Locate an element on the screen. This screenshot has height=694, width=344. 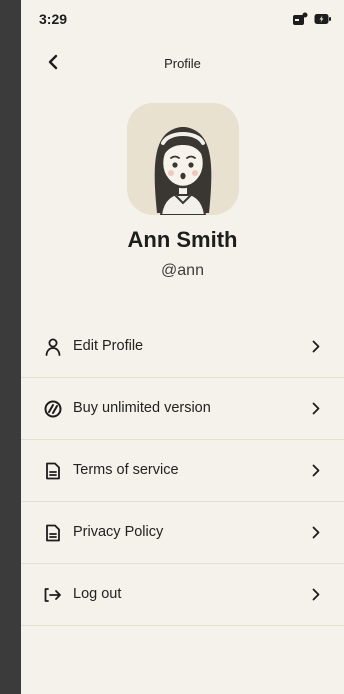
nav-bar: Profile is located at coordinates (182, 64).